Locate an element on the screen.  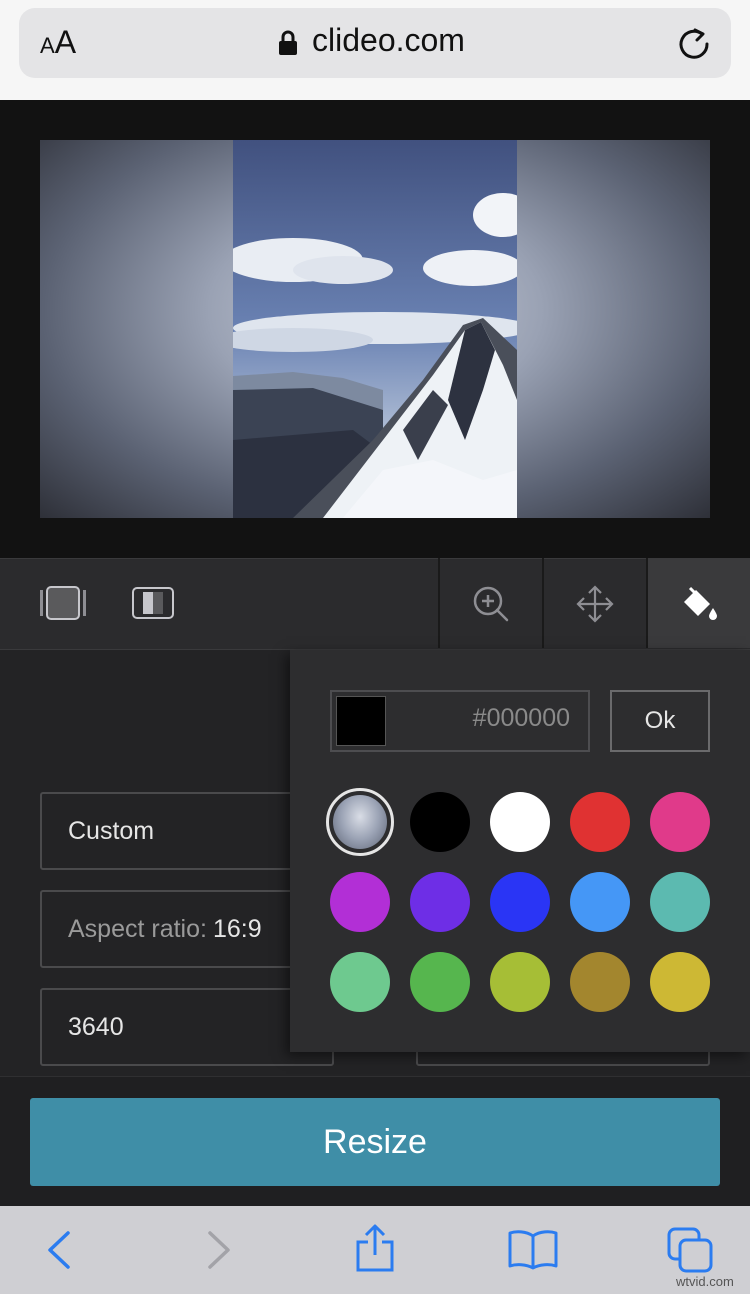
aspect-ratio-label: Aspect ratio: is located at coordinates (137, 928).